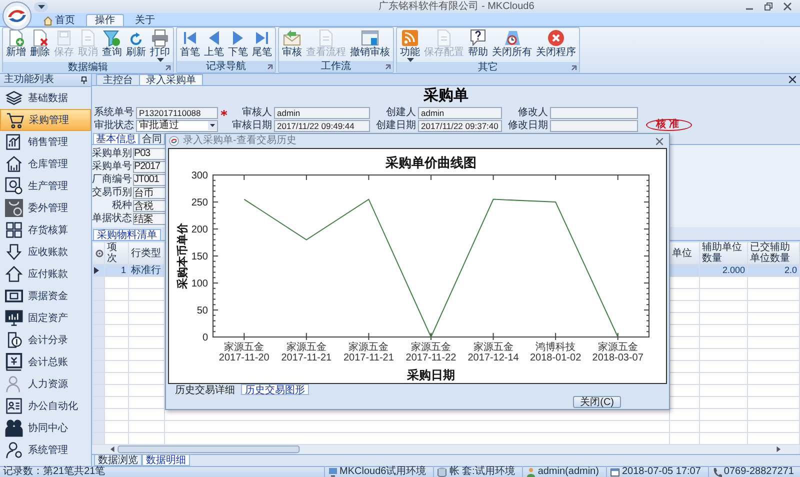 The height and width of the screenshot is (477, 800). I want to click on sidebar-item: 应付账款, so click(45, 274).